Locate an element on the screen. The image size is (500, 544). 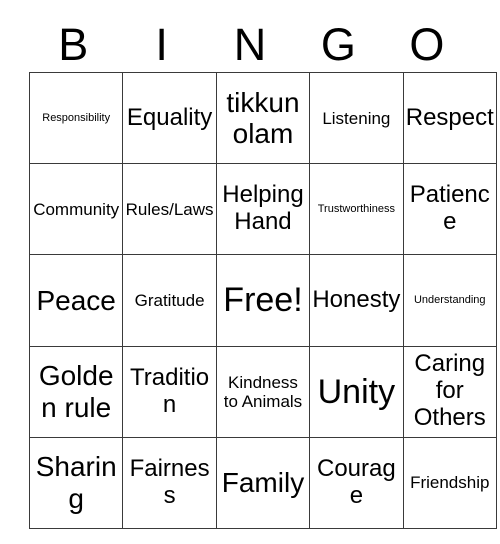
bingo-cell-label: Patience is located at coordinates (449, 208).